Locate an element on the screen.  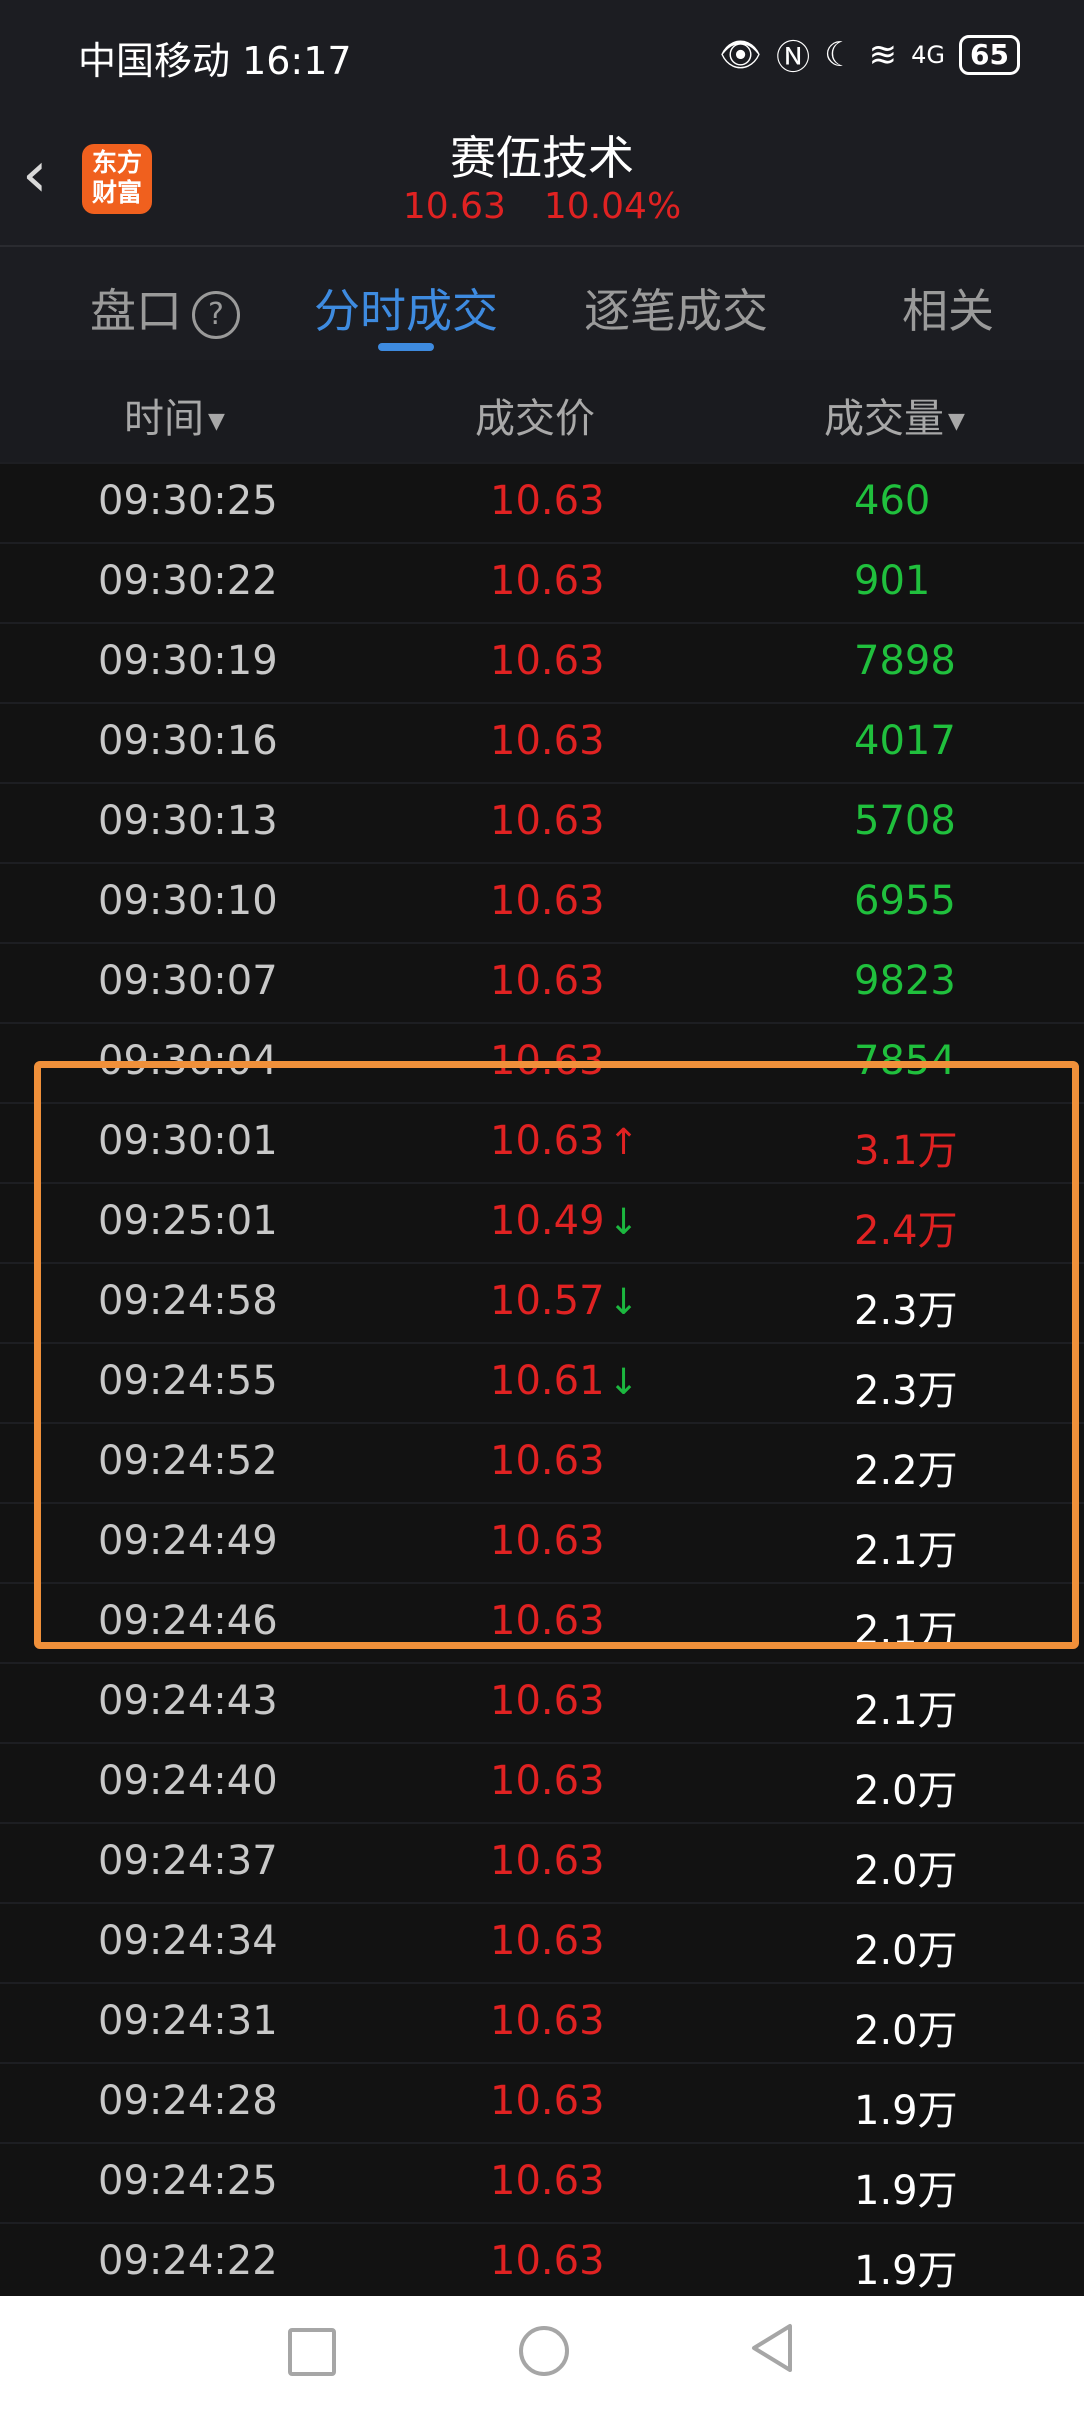
stock-header: ‹ 东方 财富 赛伍技术 10.63 10.04% is located at coordinates (542, 177).